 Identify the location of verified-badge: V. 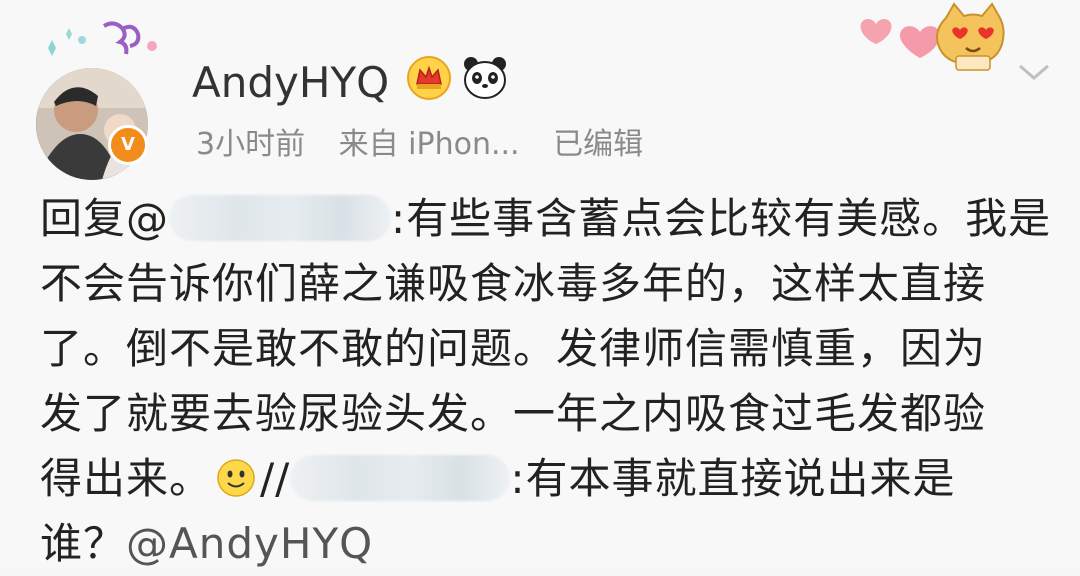
(128, 145).